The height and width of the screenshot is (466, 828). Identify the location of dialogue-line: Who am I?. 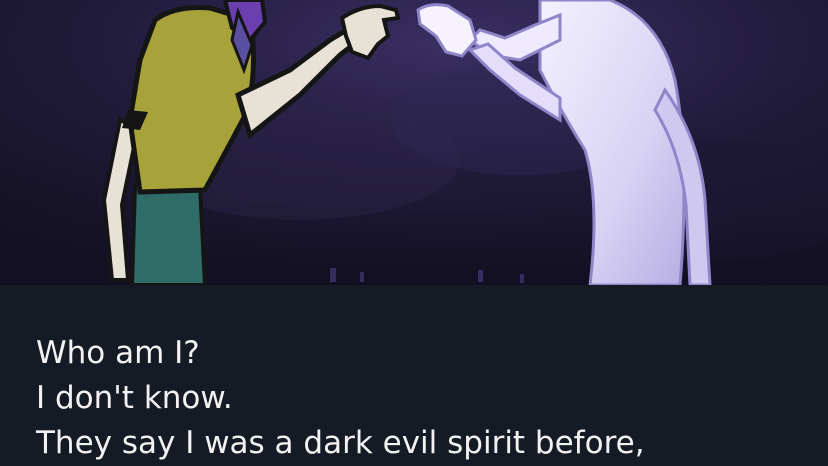
(118, 353).